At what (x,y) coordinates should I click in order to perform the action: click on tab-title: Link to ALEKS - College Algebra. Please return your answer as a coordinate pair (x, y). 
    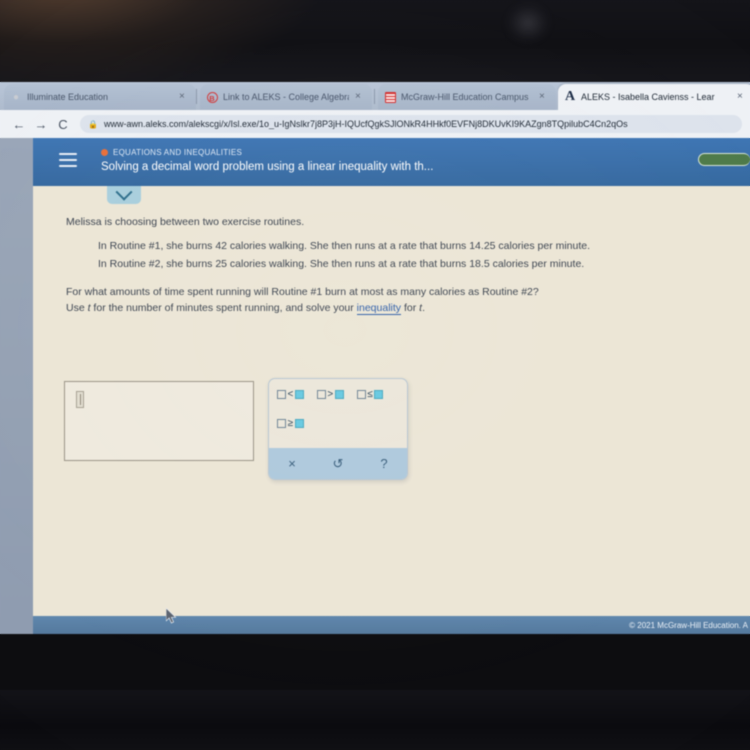
    Looking at the image, I should click on (286, 97).